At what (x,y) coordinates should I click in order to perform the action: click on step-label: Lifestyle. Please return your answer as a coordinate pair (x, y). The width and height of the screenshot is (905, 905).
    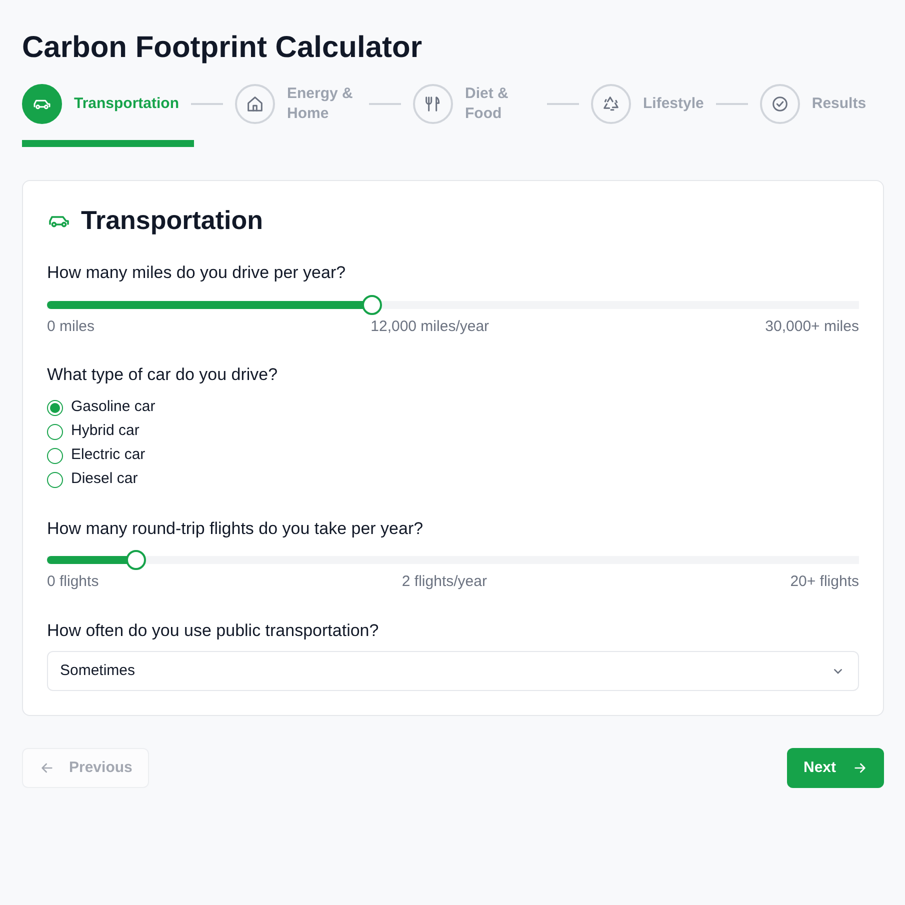
    Looking at the image, I should click on (673, 104).